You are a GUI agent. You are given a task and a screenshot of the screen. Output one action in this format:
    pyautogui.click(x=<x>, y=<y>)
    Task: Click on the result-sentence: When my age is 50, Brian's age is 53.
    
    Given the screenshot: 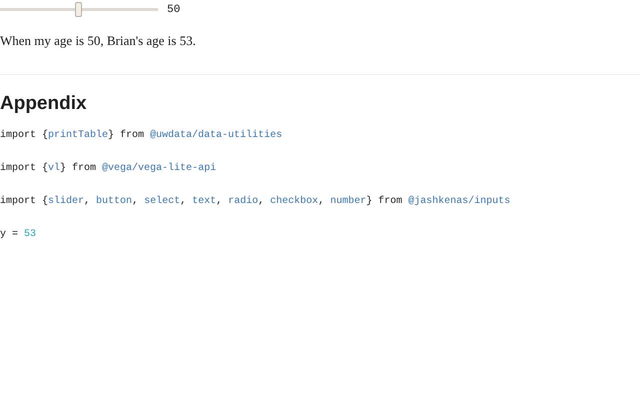 What is the action you would take?
    pyautogui.click(x=98, y=41)
    